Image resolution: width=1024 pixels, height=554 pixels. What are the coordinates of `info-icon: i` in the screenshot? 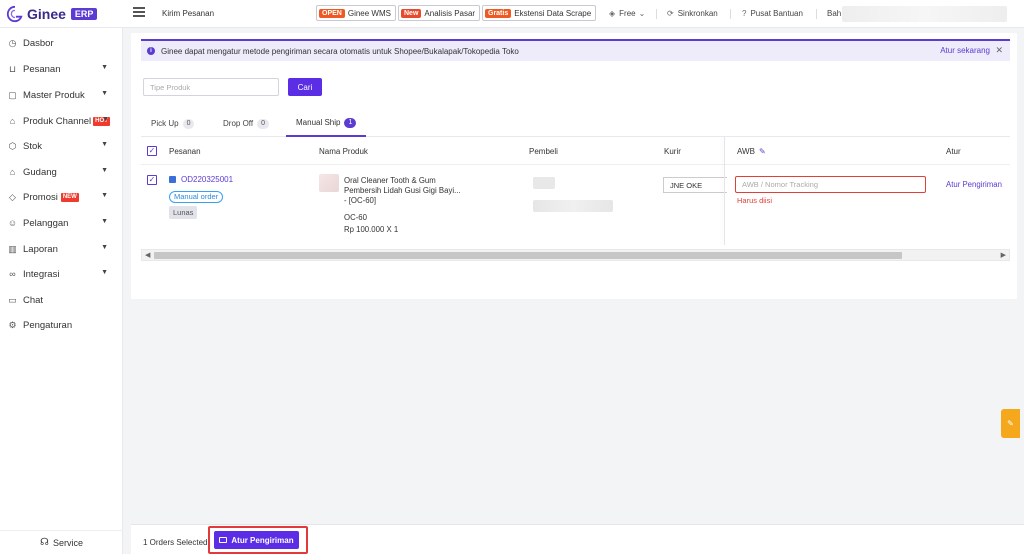 It's located at (151, 51).